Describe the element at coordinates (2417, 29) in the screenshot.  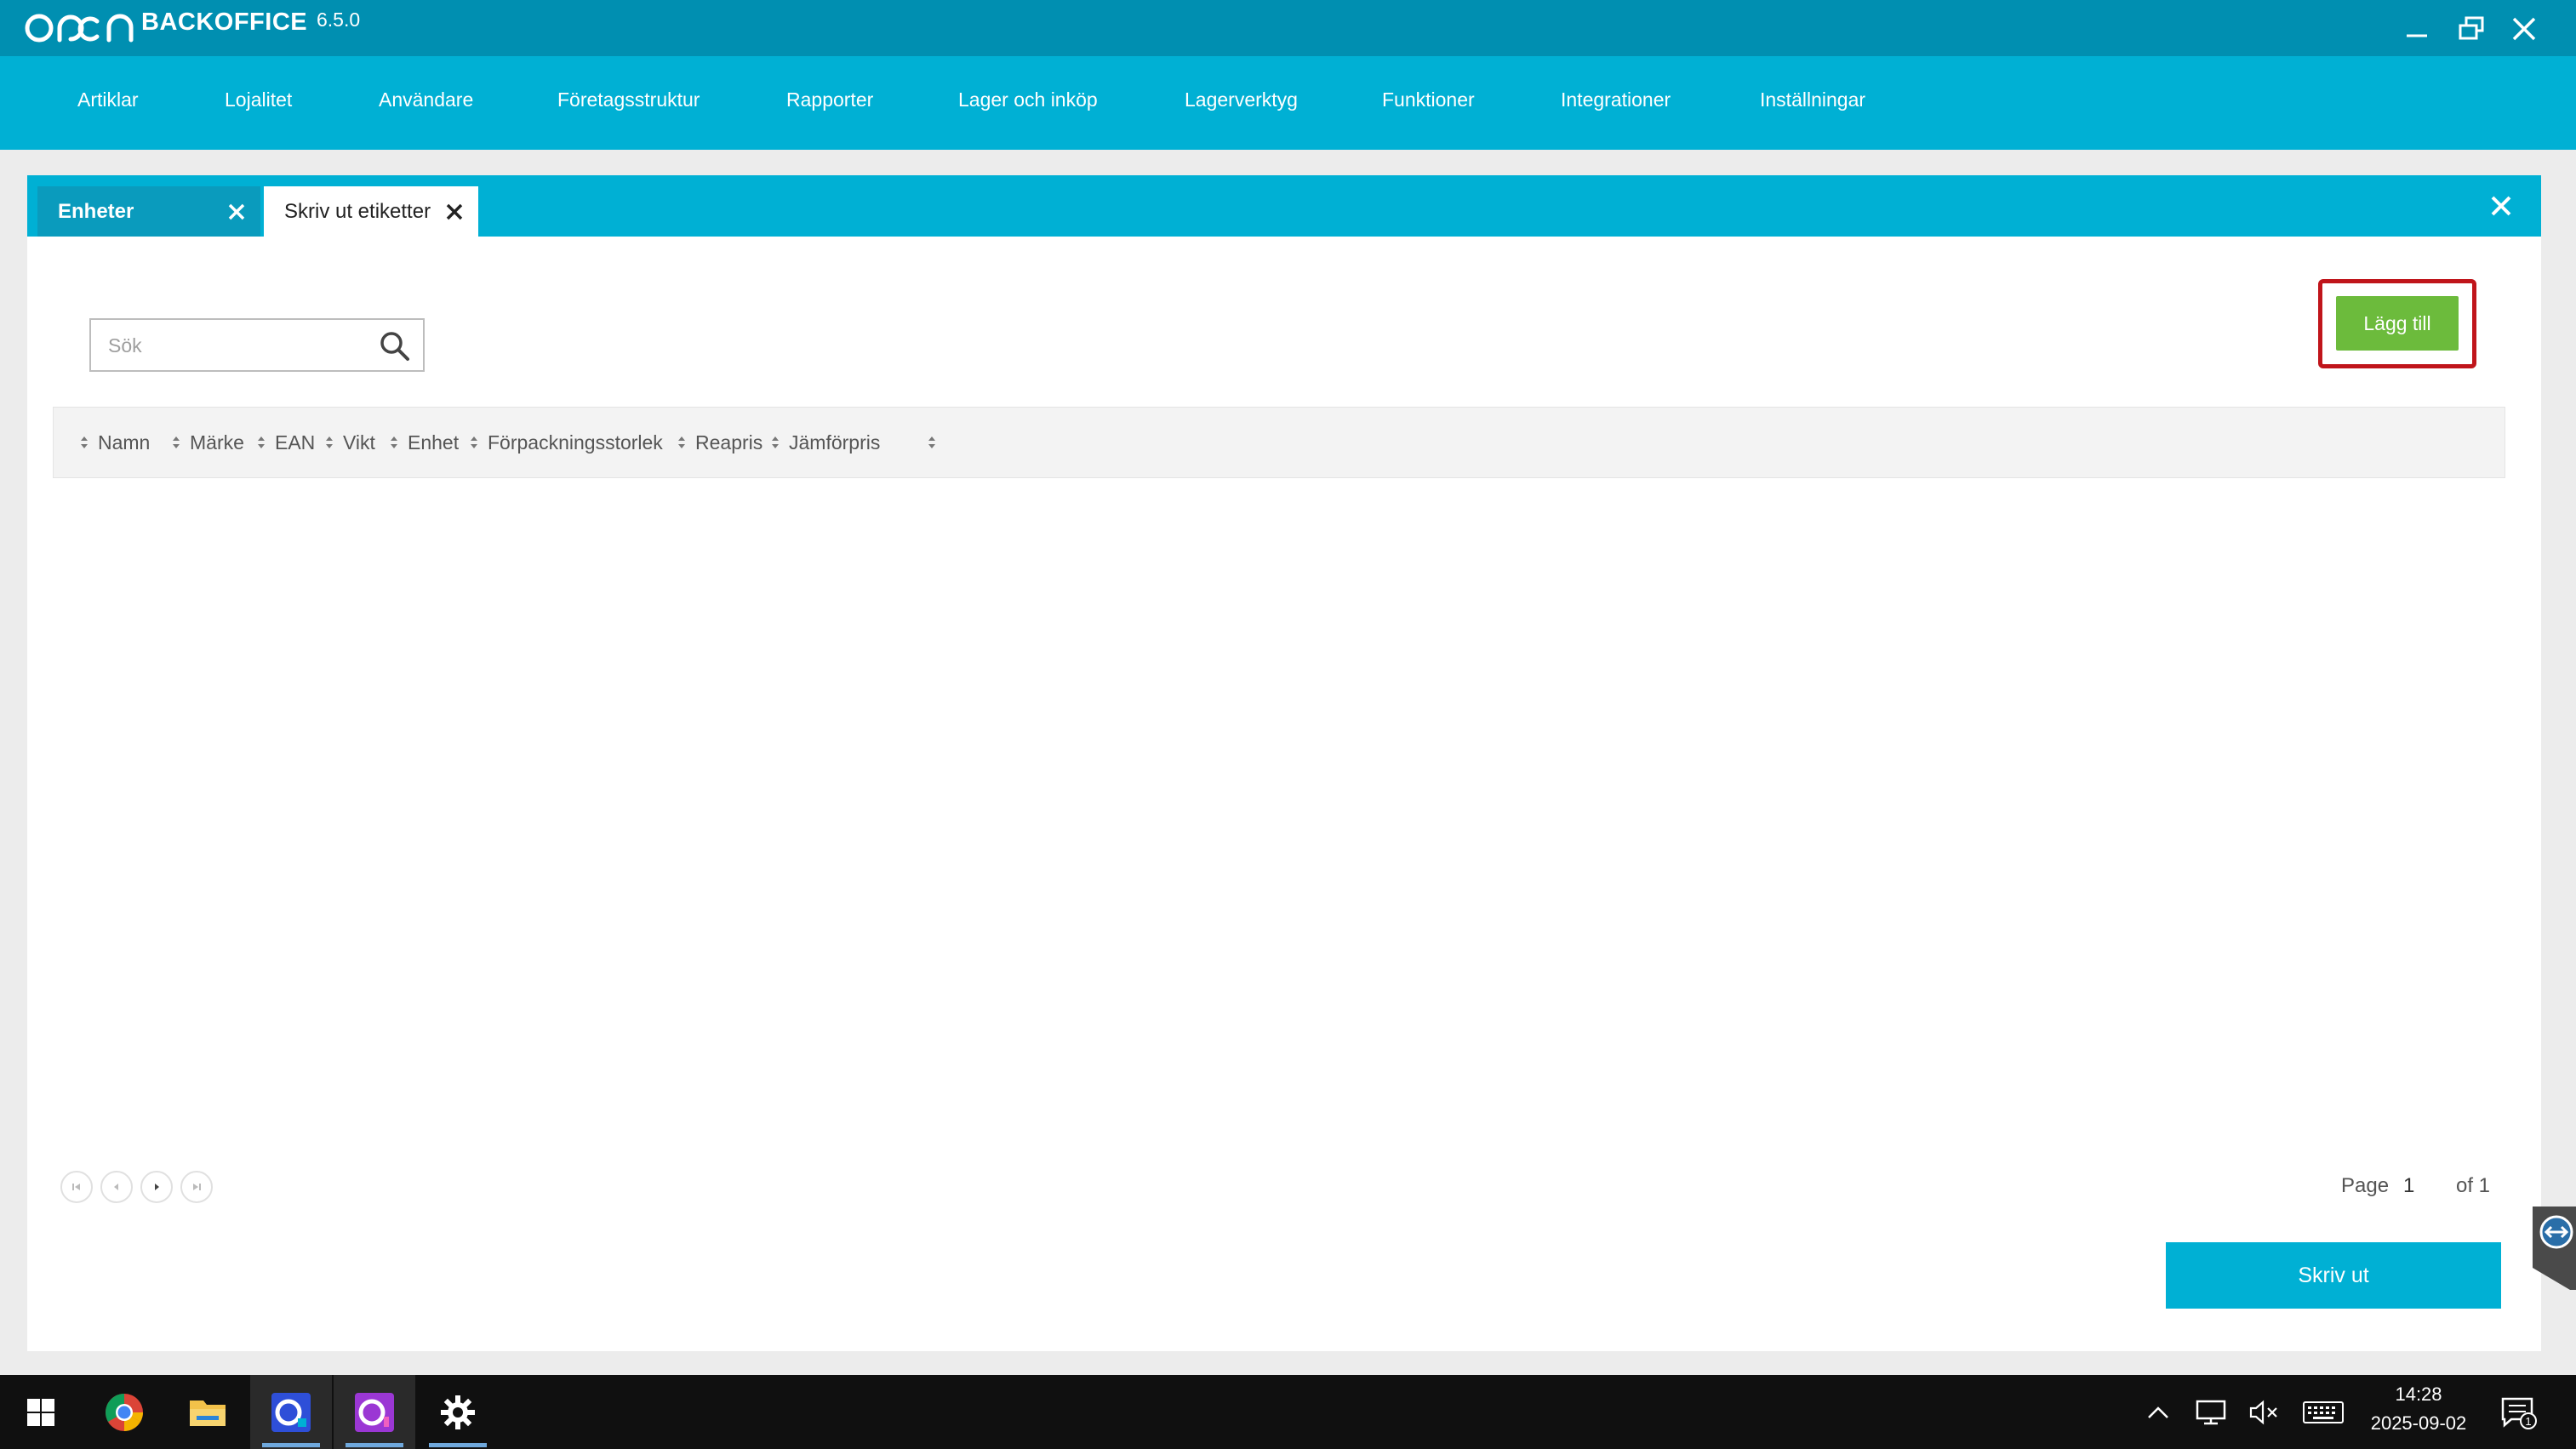
I see `minimize-icon` at that location.